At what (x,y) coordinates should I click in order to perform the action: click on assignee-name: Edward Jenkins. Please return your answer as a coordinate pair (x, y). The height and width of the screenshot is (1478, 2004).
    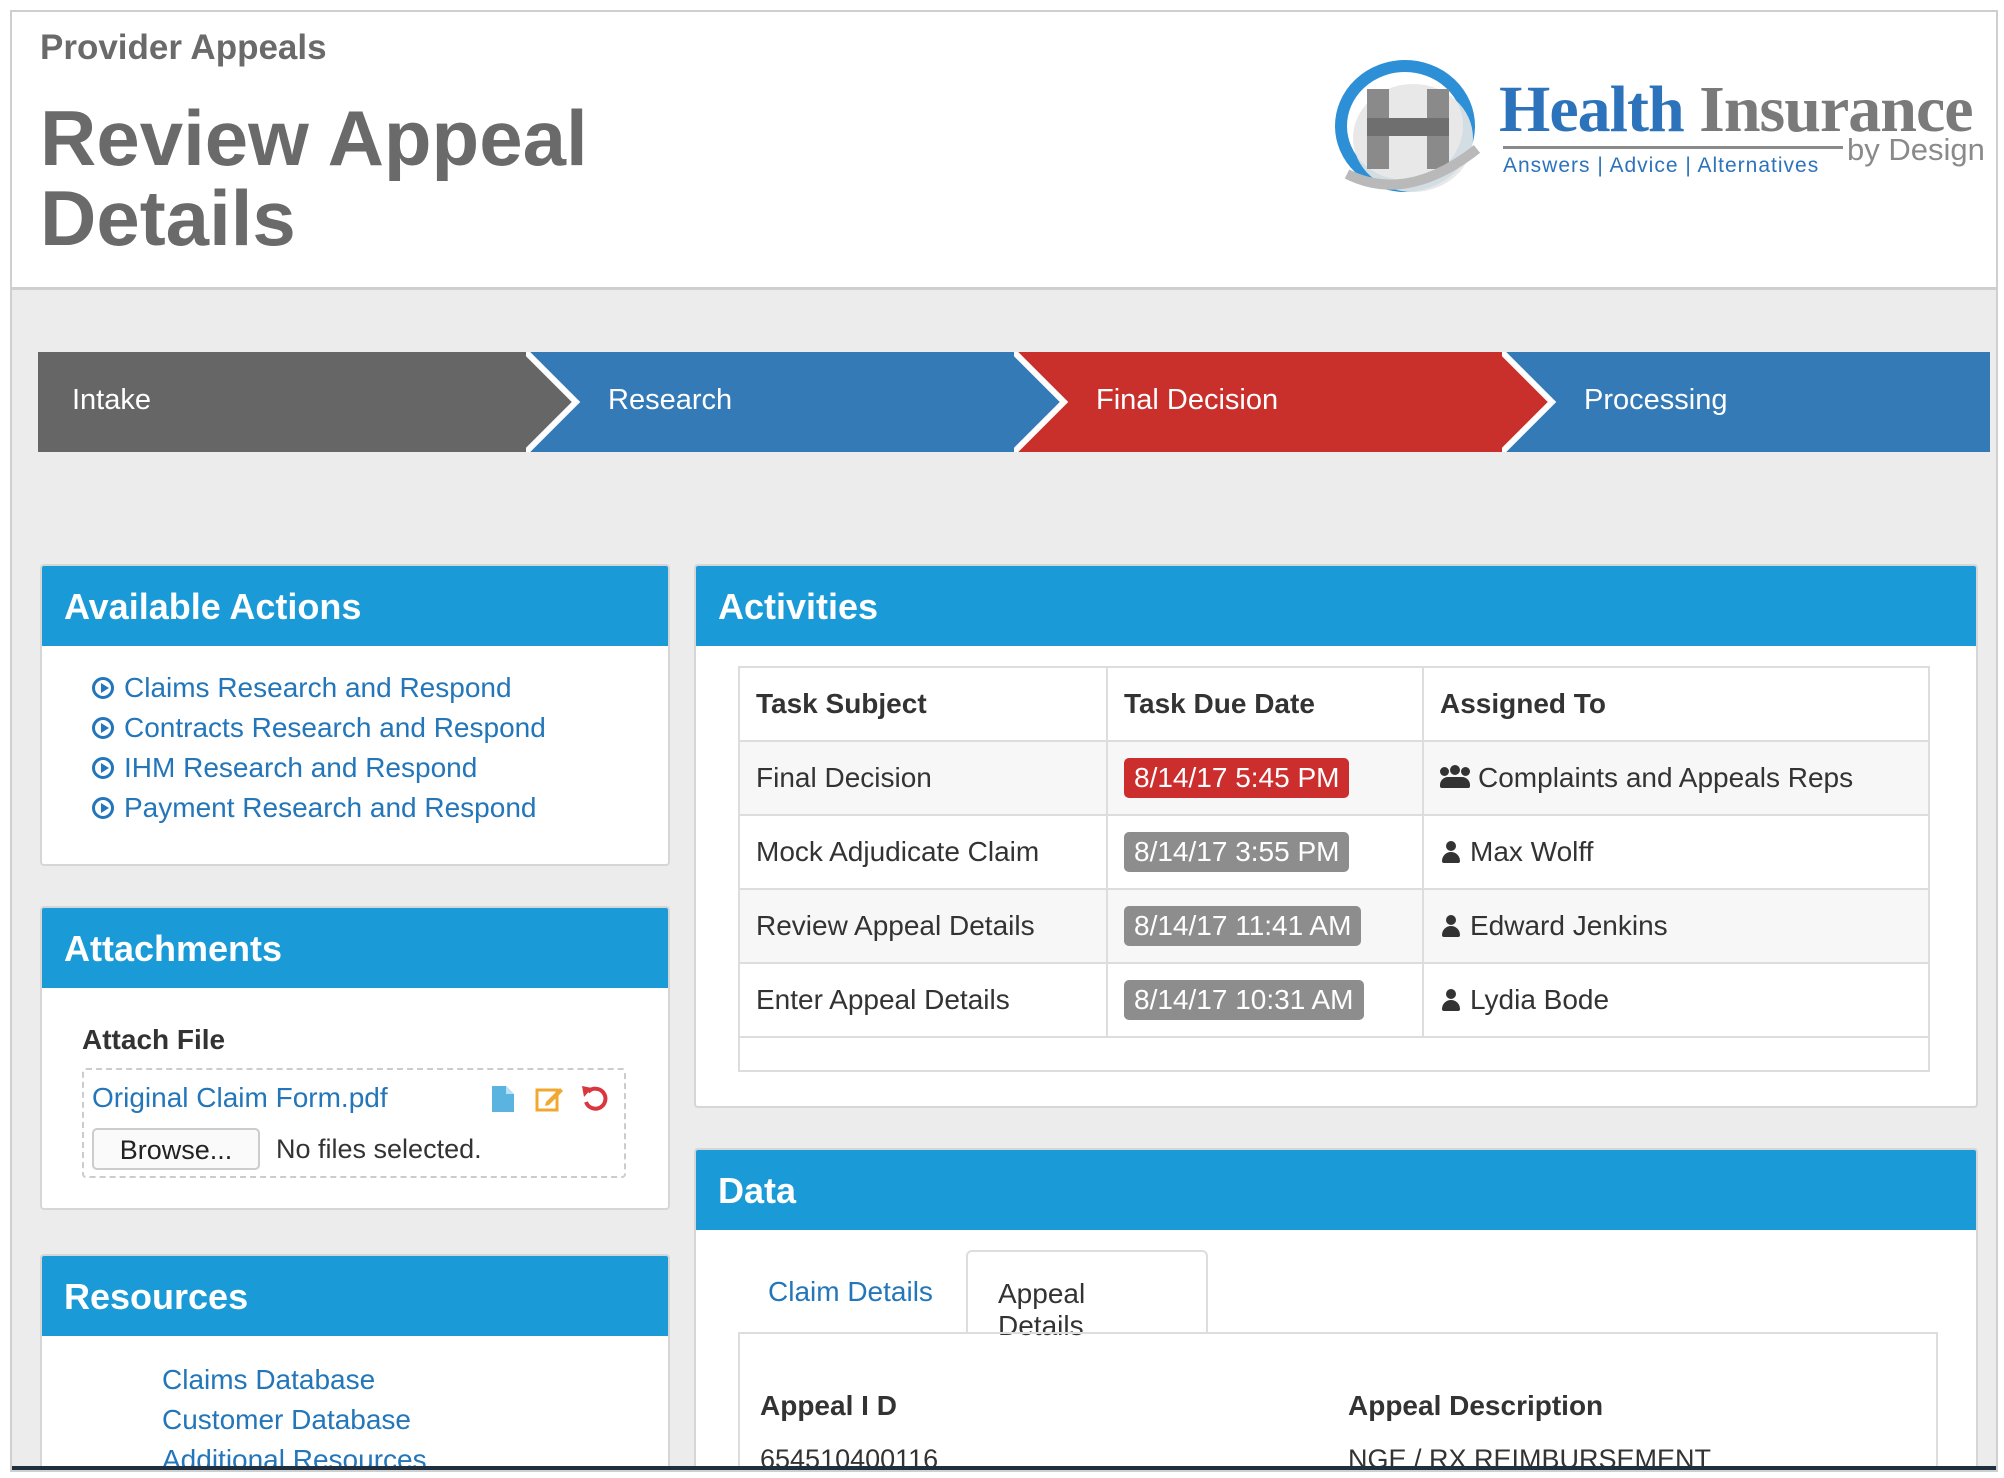
    Looking at the image, I should click on (1569, 925).